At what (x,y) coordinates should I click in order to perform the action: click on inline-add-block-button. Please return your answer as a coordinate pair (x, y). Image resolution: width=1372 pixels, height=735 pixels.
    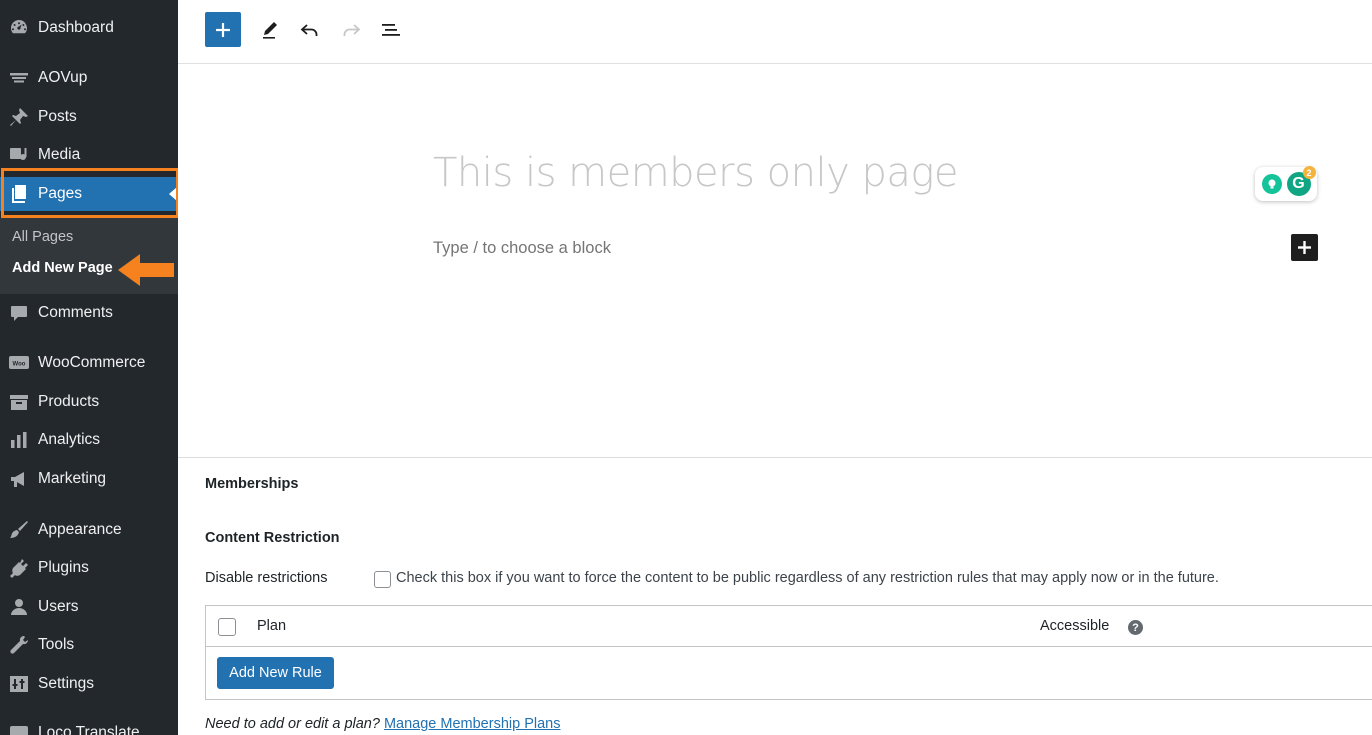
    Looking at the image, I should click on (1304, 247).